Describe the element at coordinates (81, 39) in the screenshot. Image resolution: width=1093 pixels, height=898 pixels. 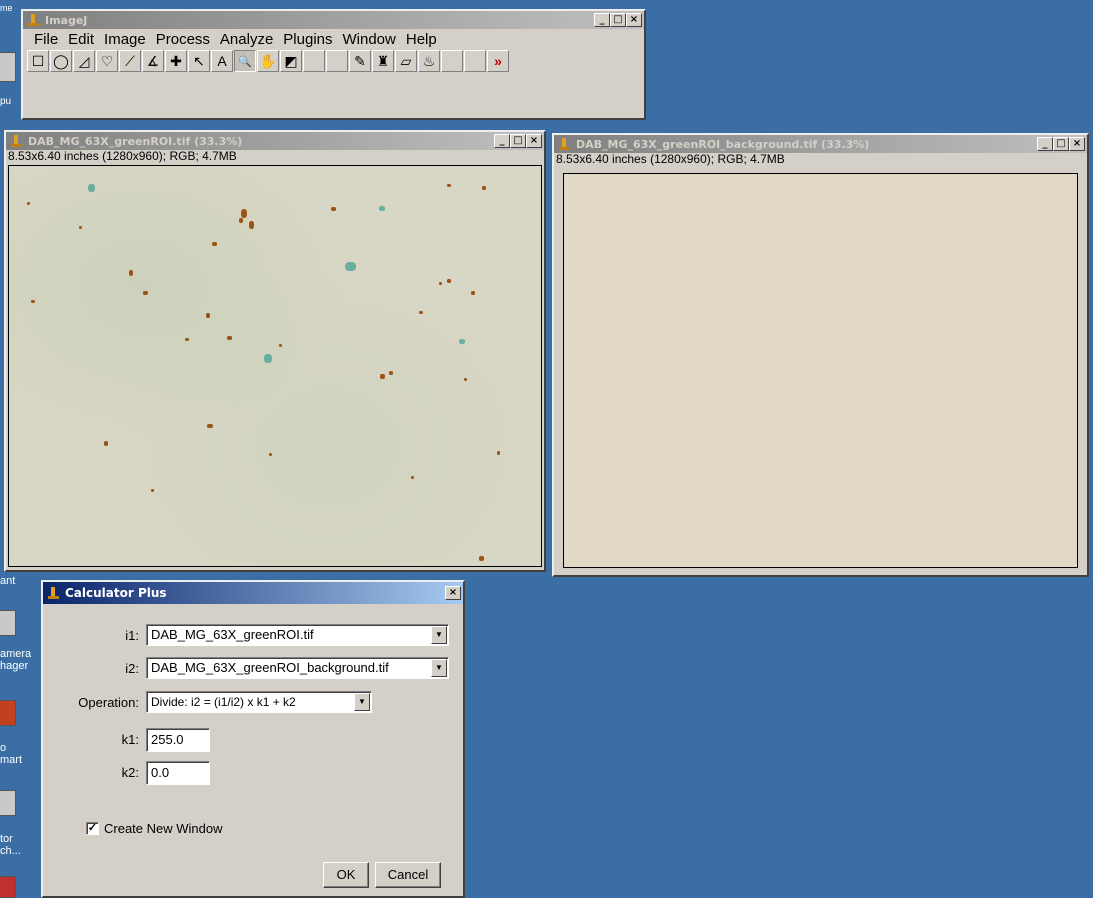
I see `menu-edit: Edit` at that location.